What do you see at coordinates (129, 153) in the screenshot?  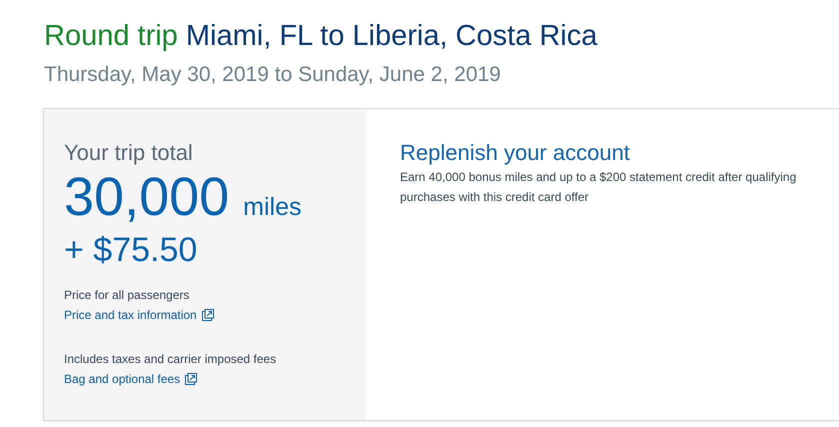 I see `total-label: Your trip total` at bounding box center [129, 153].